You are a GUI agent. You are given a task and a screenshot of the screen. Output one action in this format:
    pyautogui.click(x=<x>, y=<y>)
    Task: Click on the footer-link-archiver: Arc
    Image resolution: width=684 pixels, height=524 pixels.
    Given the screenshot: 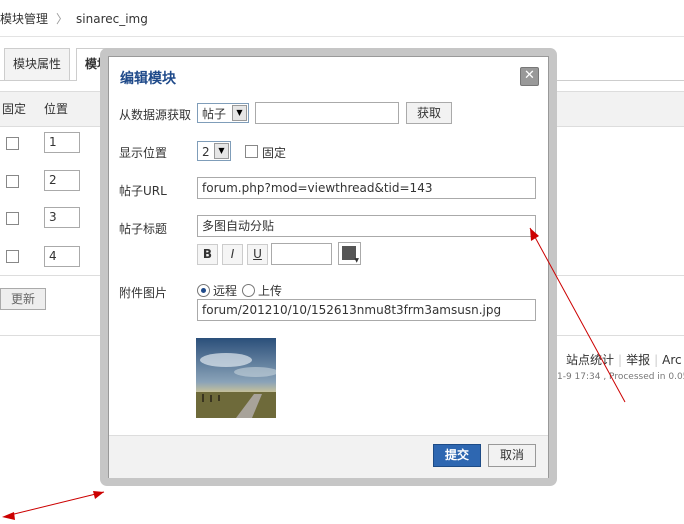 What is the action you would take?
    pyautogui.click(x=671, y=360)
    